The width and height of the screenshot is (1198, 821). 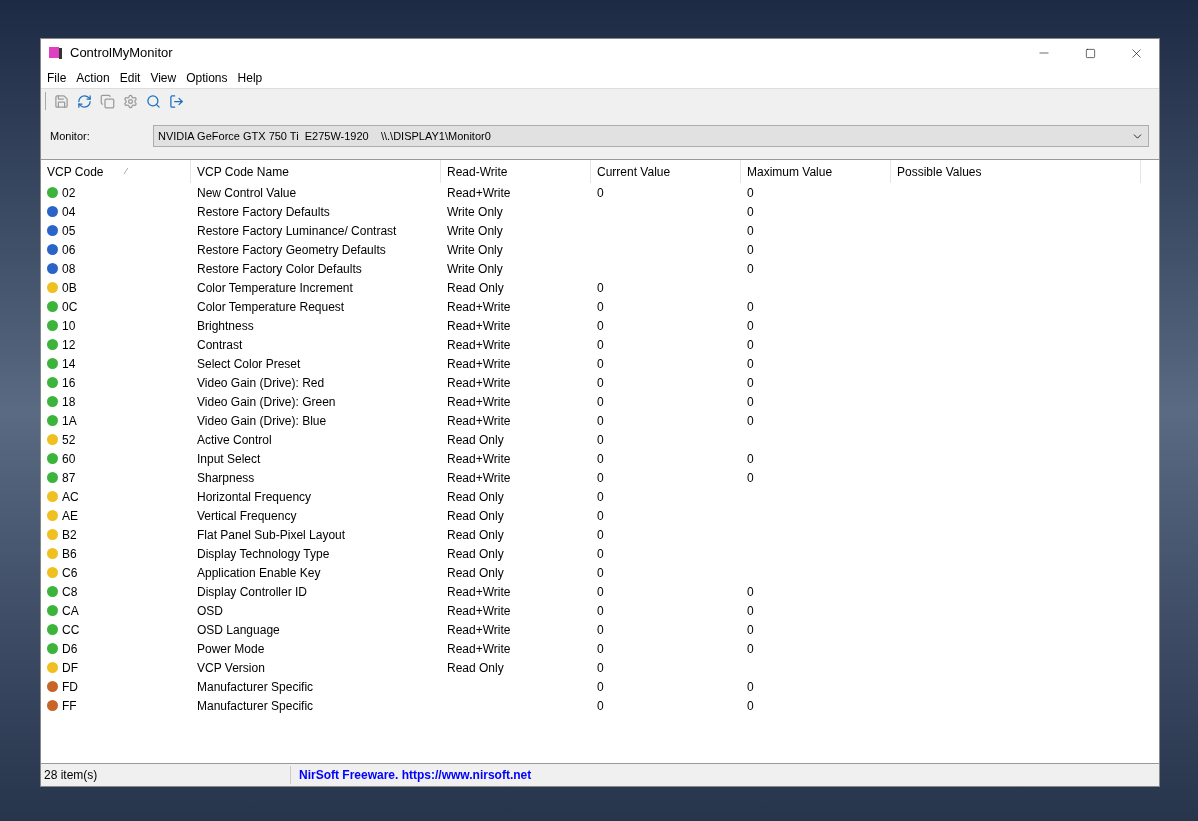 I want to click on table-cell-text: DF, so click(x=70, y=668).